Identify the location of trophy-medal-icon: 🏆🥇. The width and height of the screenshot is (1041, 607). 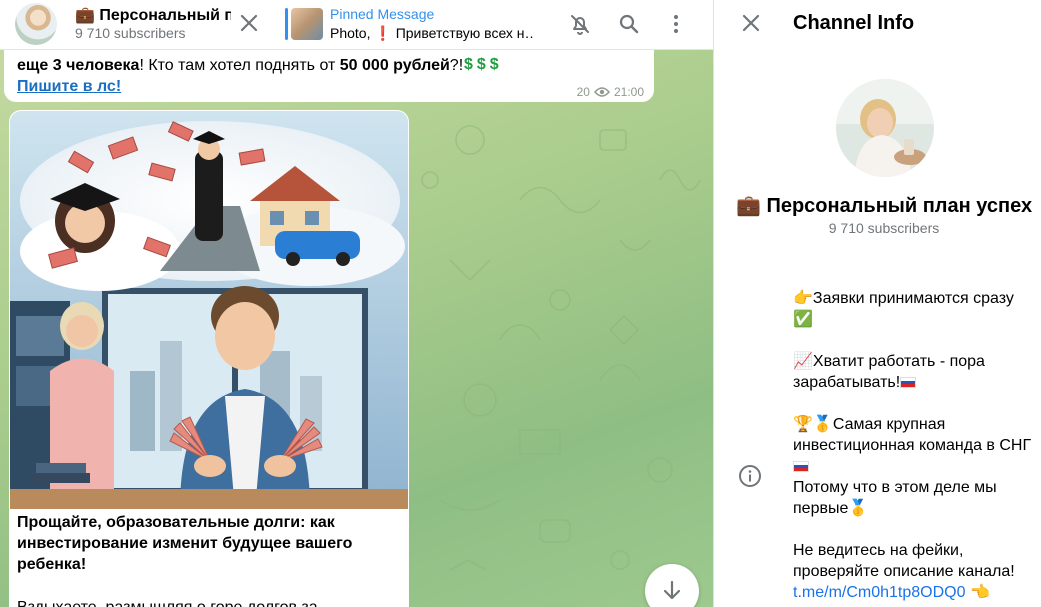
(813, 424).